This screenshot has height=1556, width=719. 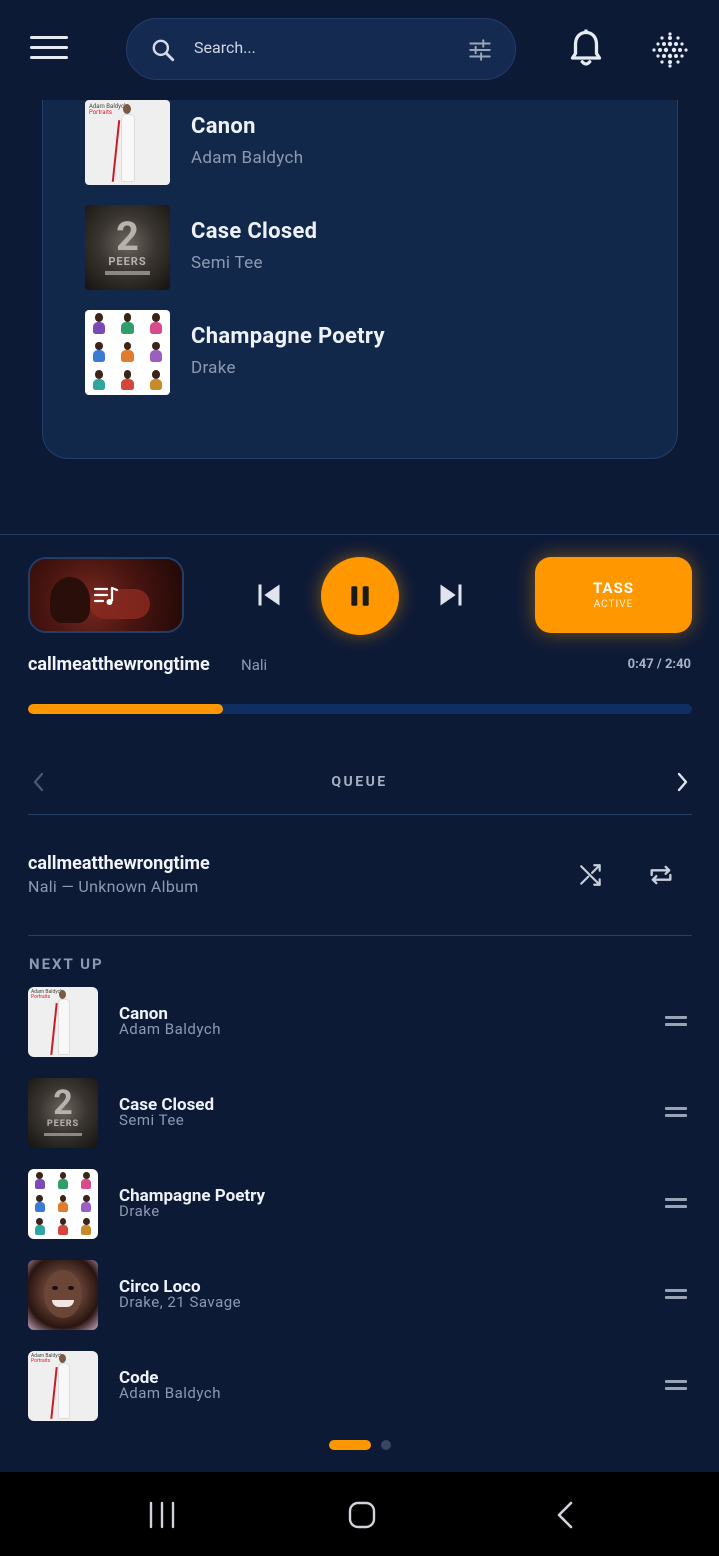 I want to click on playback-time: 0:47 / 2:40, so click(x=659, y=664).